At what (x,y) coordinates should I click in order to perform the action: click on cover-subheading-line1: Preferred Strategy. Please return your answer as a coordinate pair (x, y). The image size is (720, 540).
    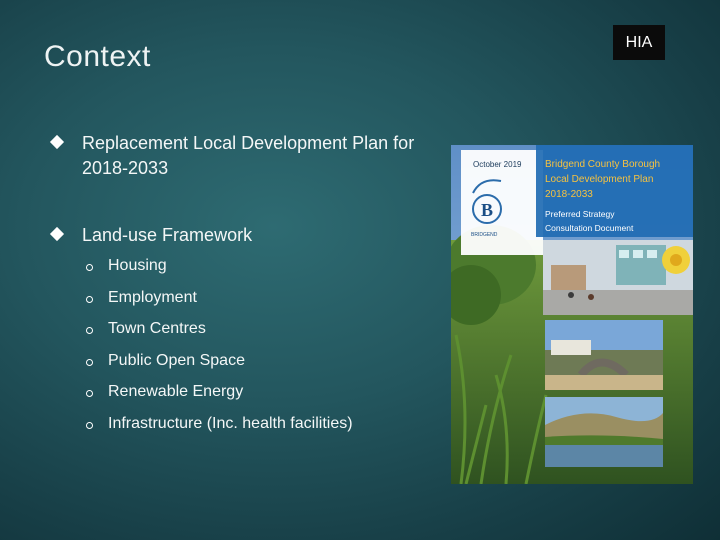
    Looking at the image, I should click on (580, 214).